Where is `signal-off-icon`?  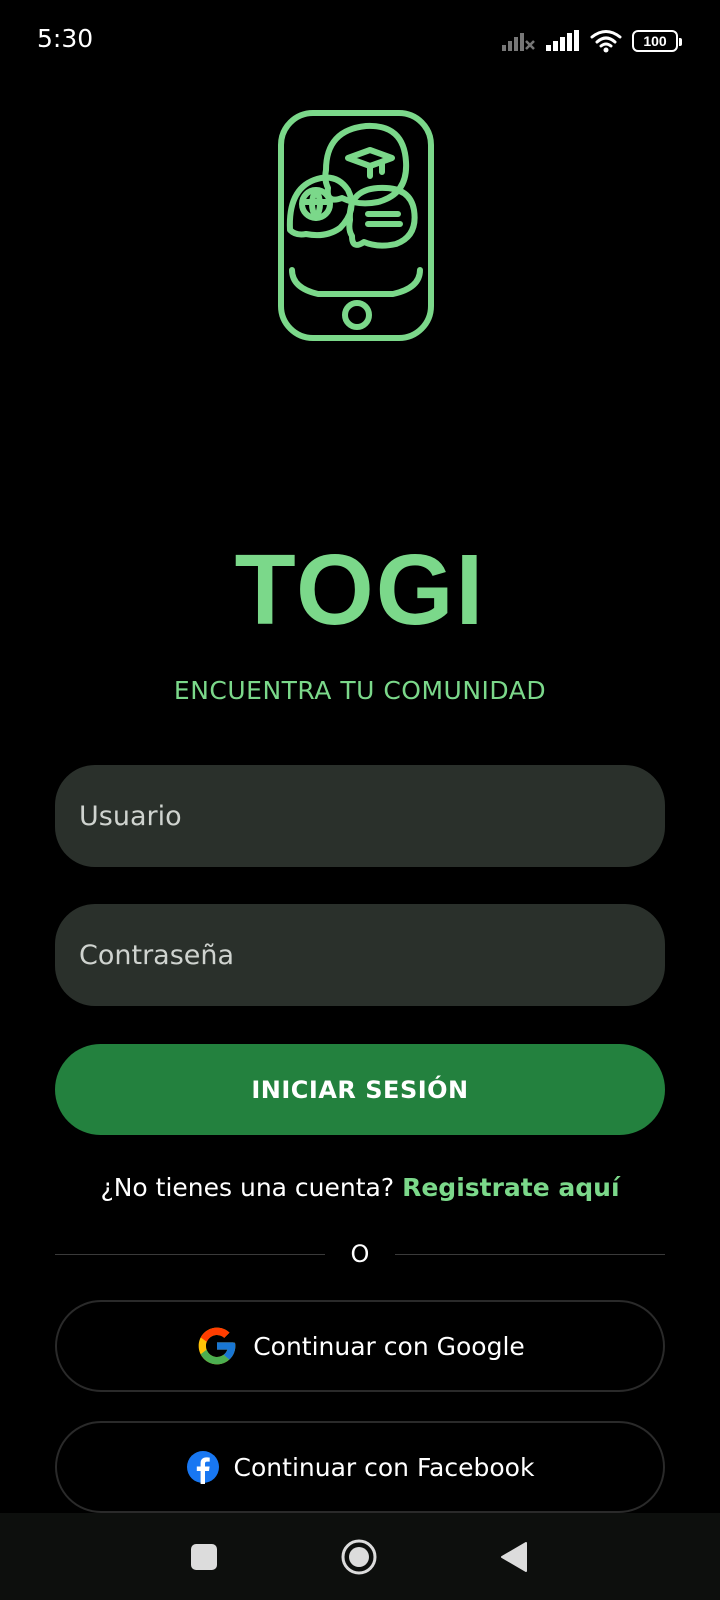
signal-off-icon is located at coordinates (518, 42).